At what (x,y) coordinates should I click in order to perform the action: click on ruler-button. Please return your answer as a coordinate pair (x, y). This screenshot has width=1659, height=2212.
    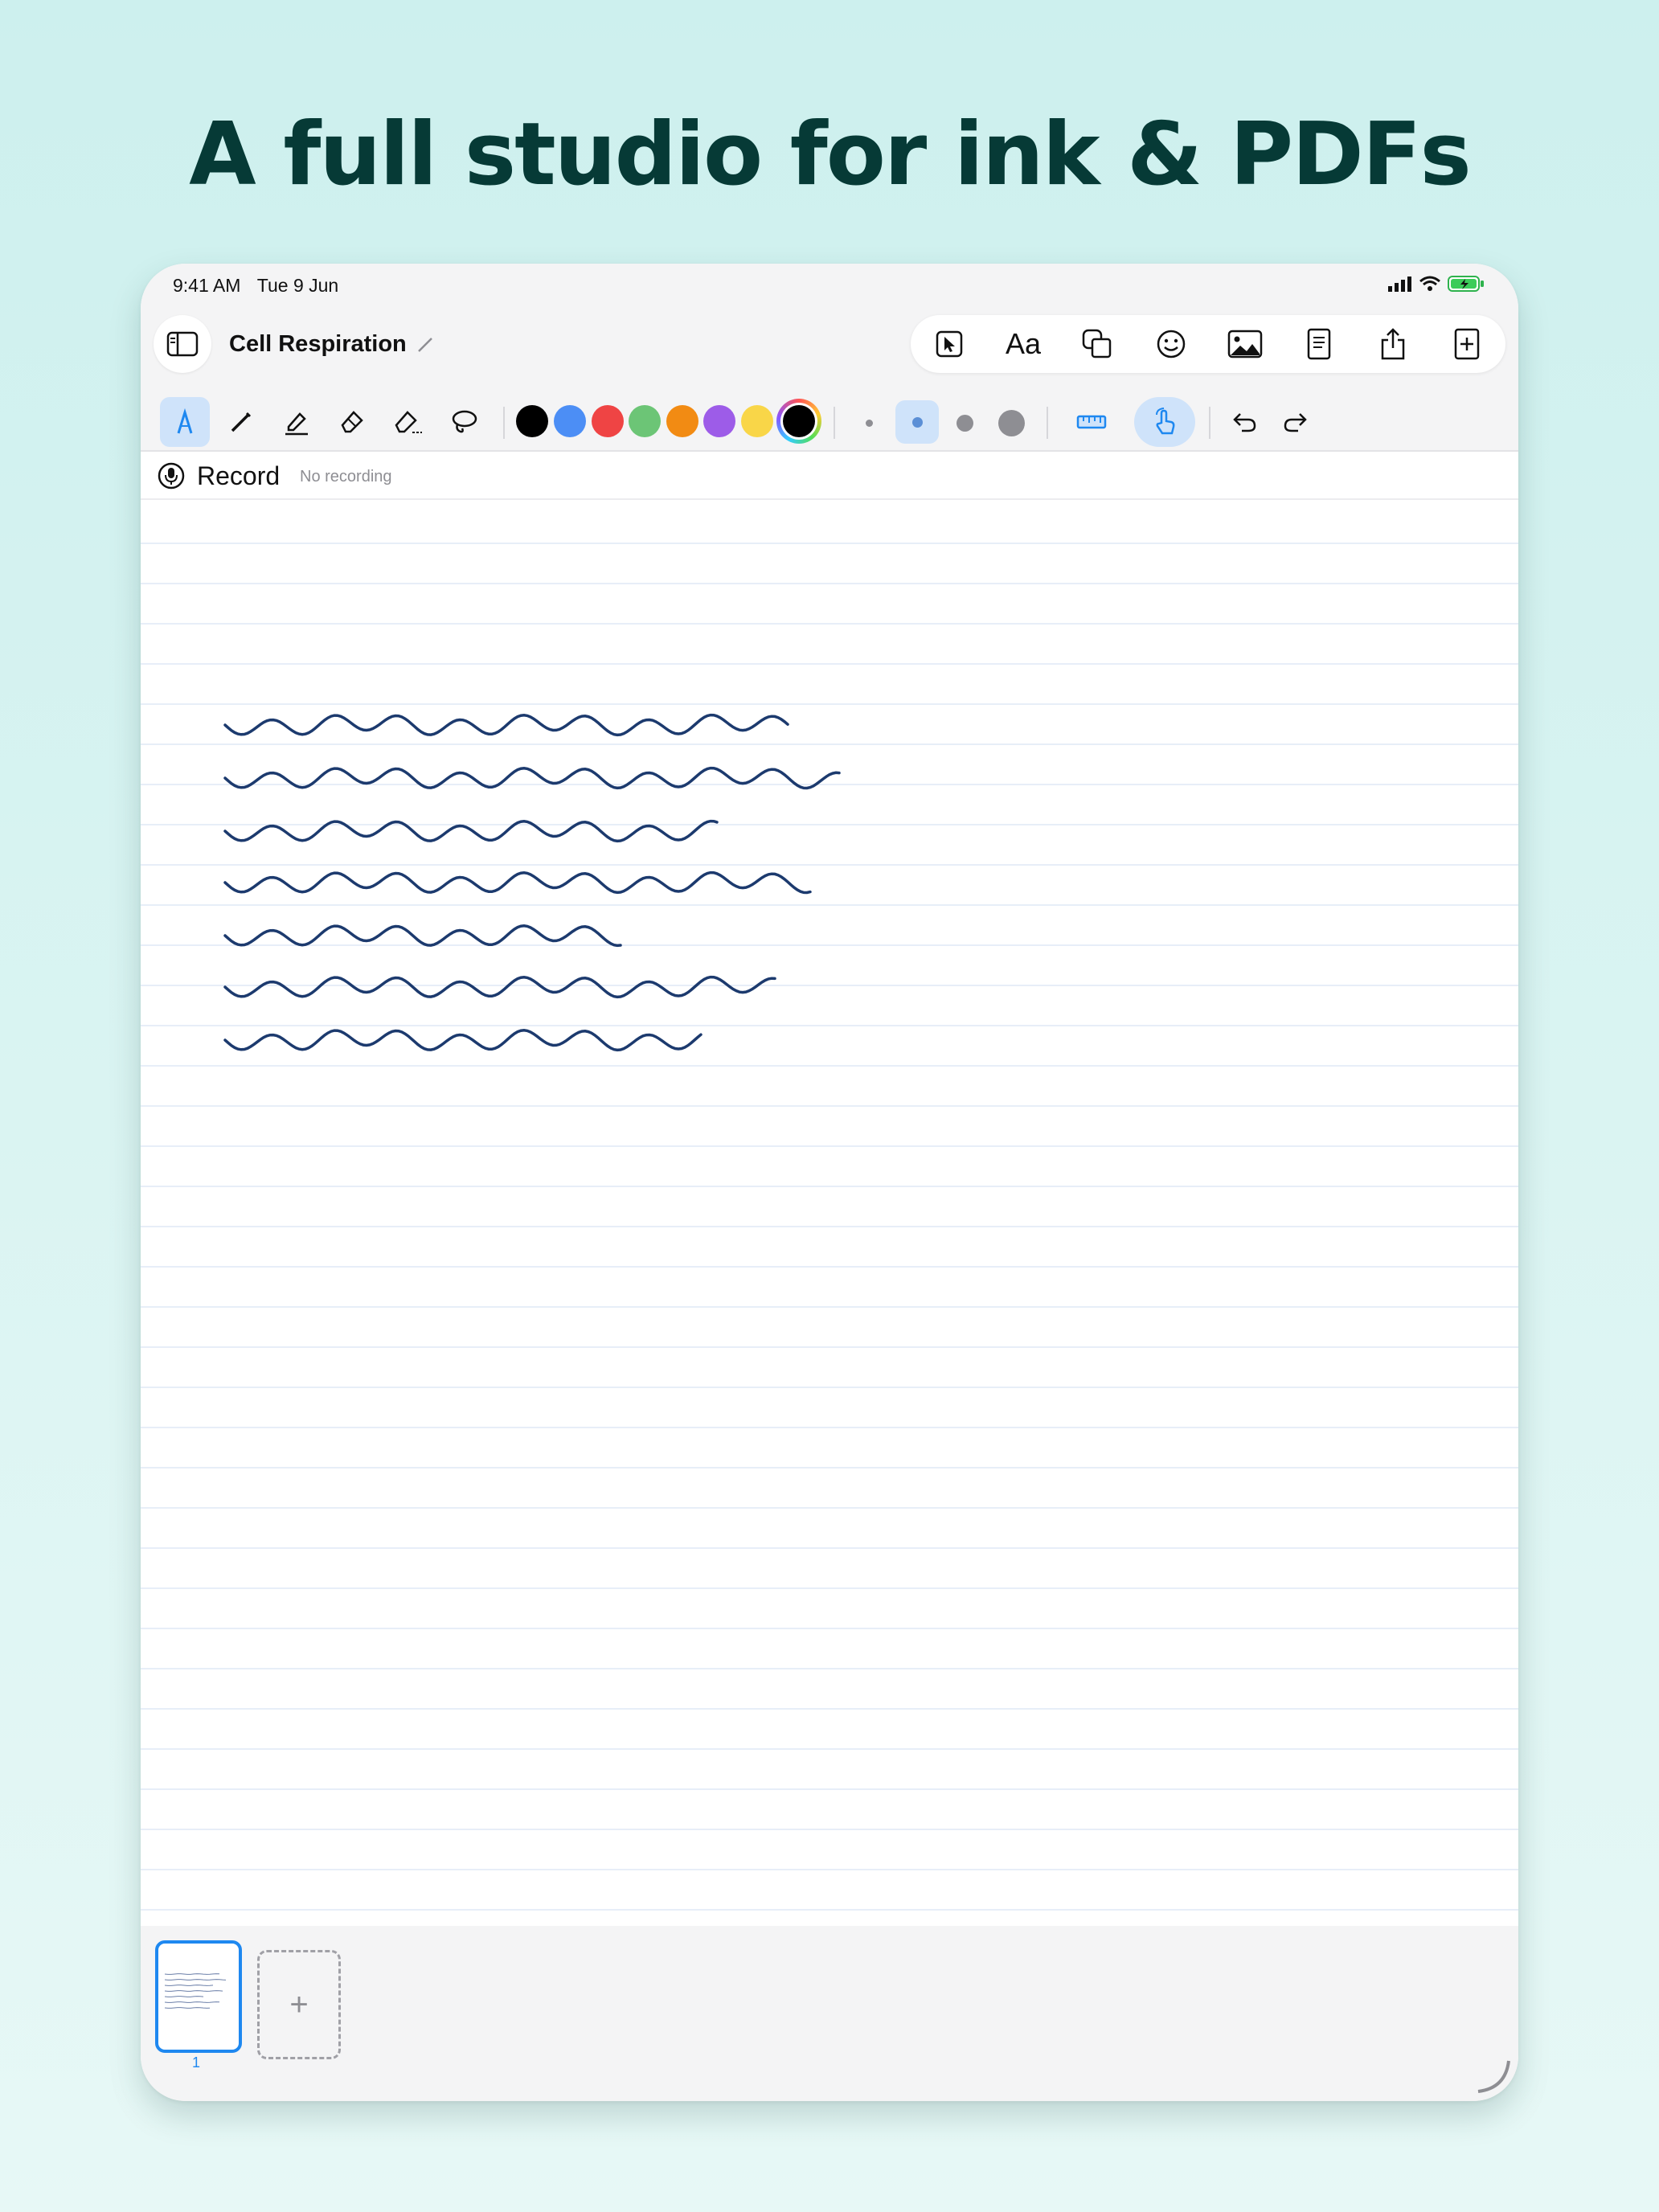
    Looking at the image, I should click on (1091, 422).